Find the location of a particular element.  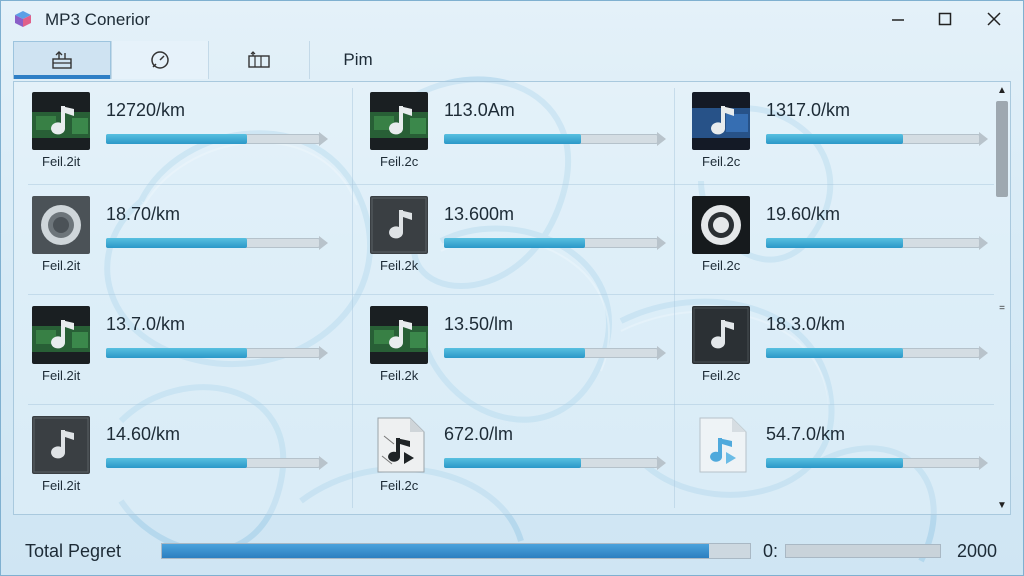

convert-icon is located at coordinates (62, 60).